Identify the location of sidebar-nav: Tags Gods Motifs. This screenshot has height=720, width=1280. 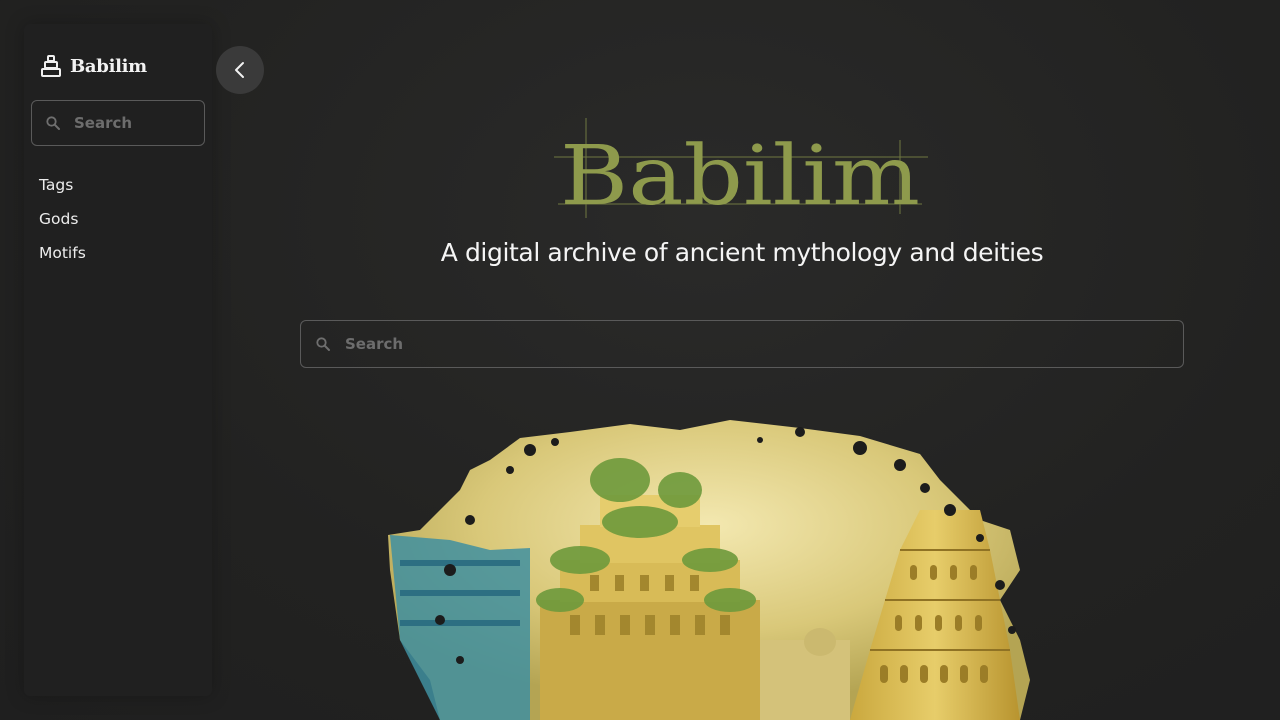
(62, 219).